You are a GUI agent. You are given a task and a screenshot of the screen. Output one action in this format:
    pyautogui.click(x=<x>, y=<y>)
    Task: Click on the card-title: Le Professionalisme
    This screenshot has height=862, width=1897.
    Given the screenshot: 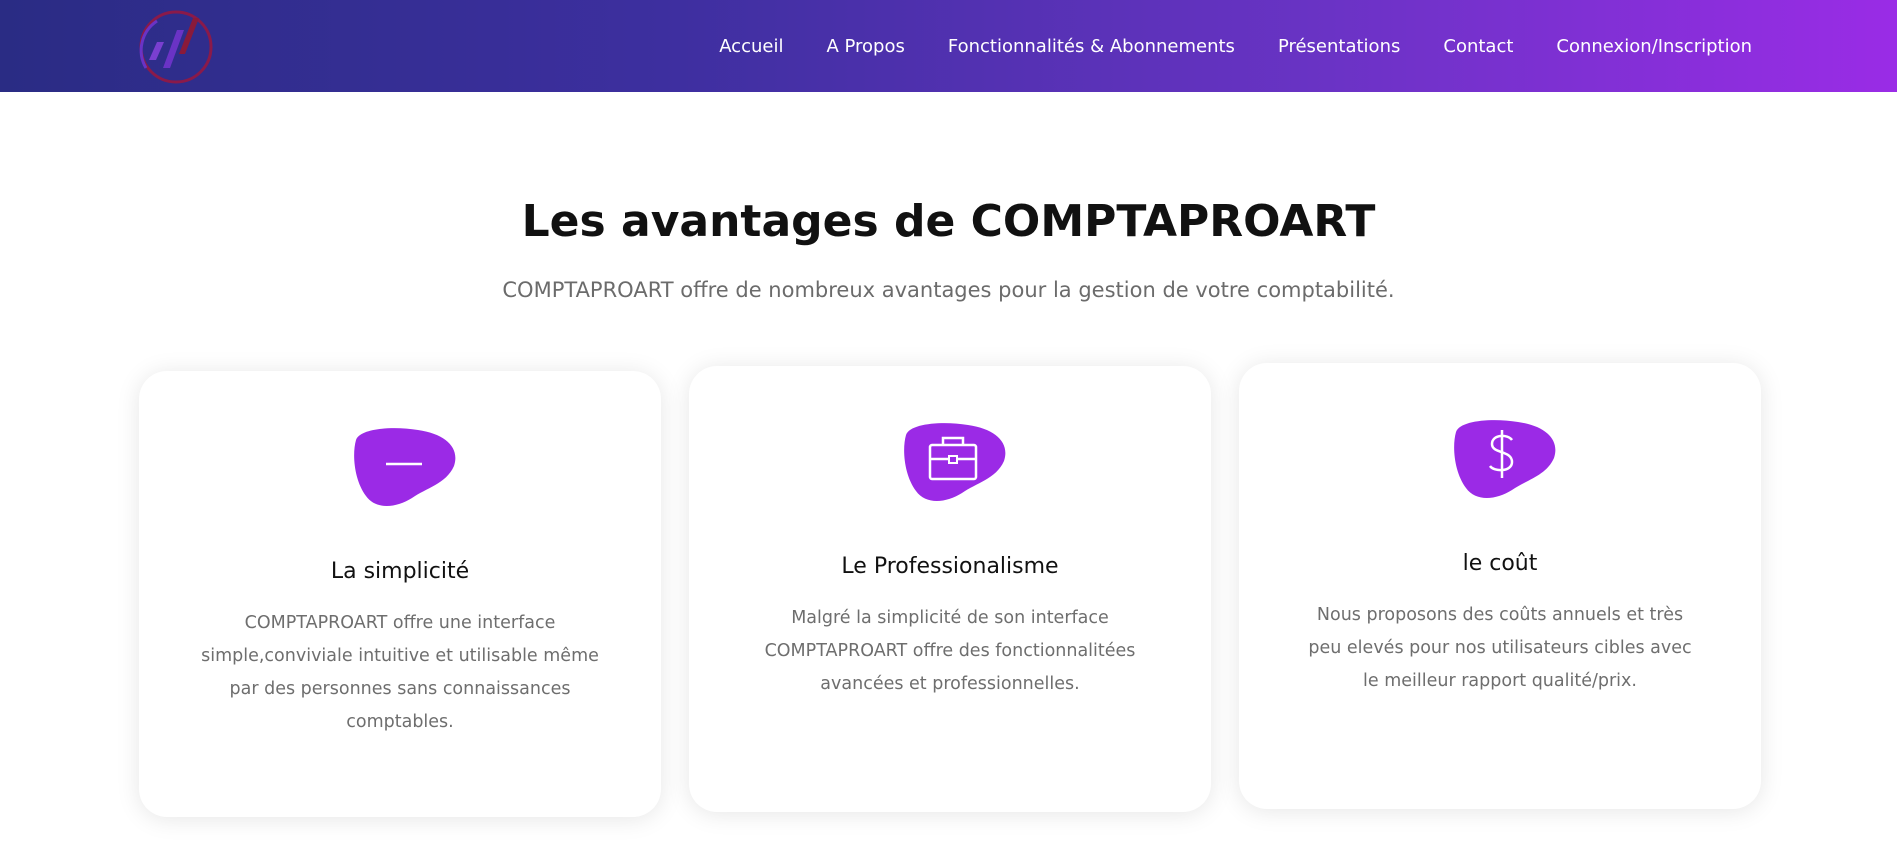 What is the action you would take?
    pyautogui.click(x=950, y=566)
    